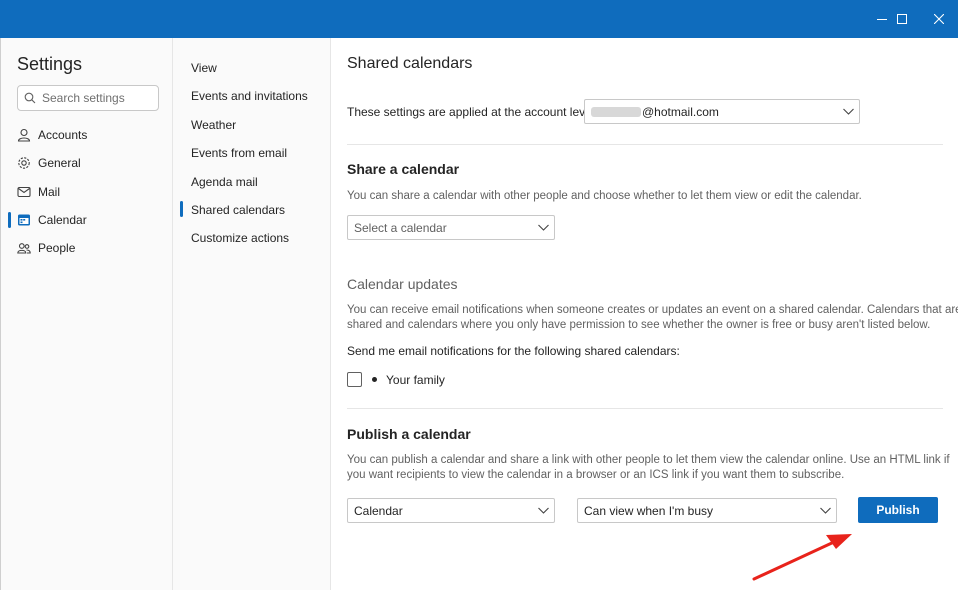 This screenshot has height=590, width=958. Describe the element at coordinates (649, 510) in the screenshot. I see `publish-permission-select-value: Can view when I'm busy` at that location.